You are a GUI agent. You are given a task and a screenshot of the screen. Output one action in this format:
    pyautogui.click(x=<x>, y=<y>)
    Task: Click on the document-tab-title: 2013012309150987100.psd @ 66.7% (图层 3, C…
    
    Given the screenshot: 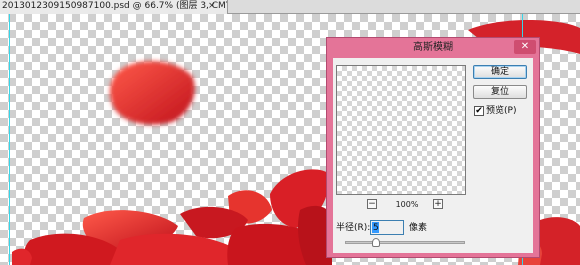 What is the action you would take?
    pyautogui.click(x=114, y=6)
    